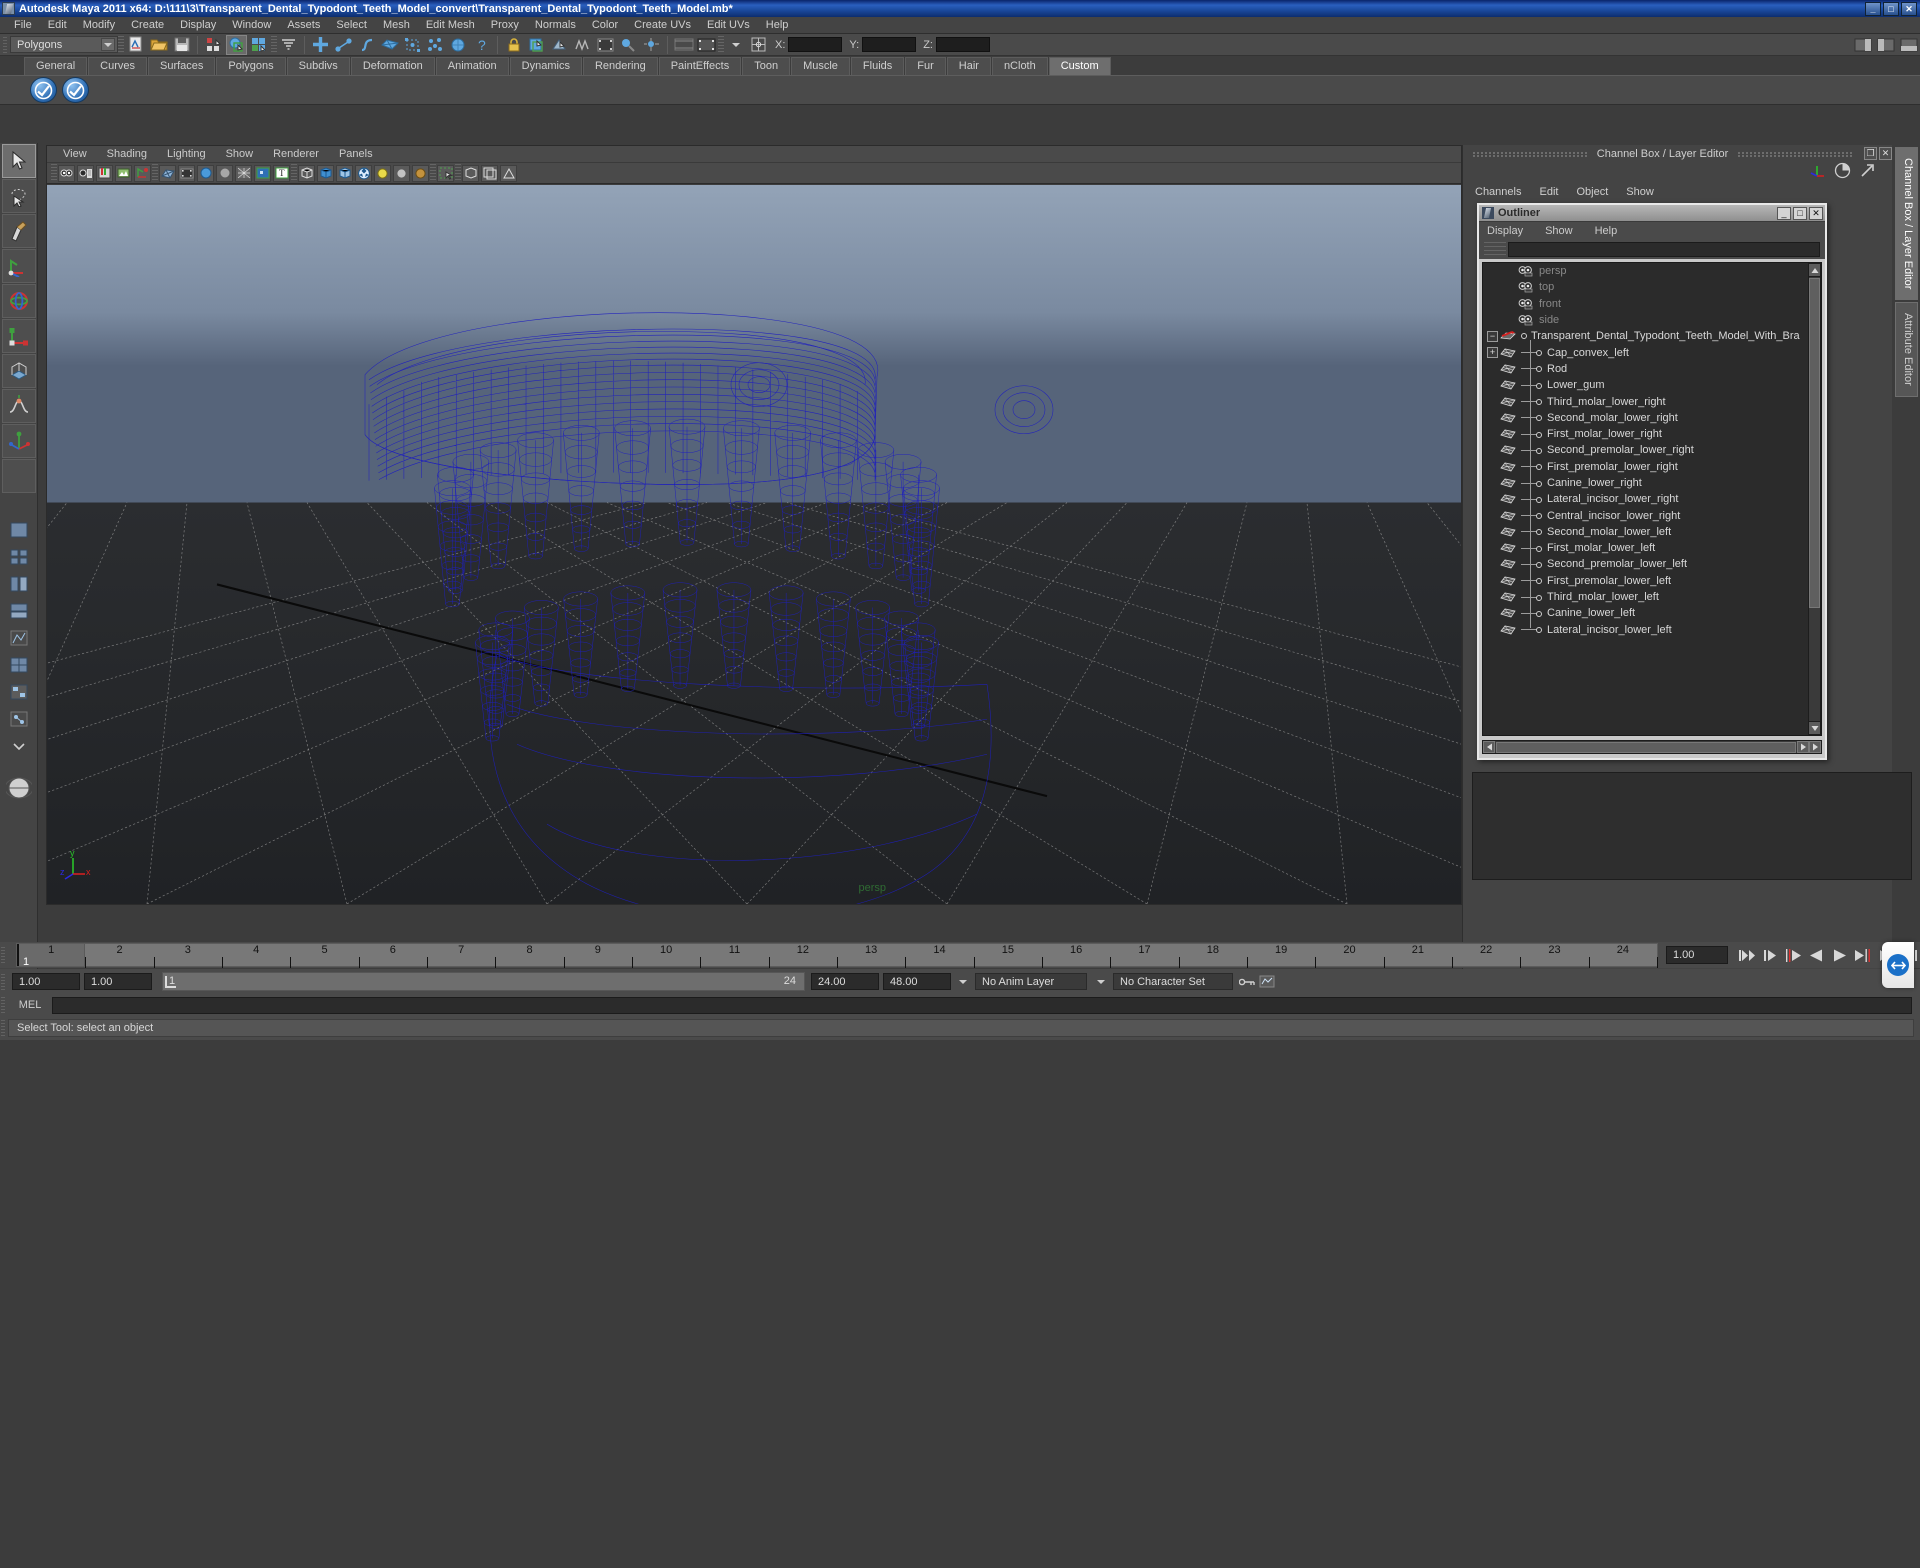  Describe the element at coordinates (19, 441) in the screenshot. I see `show-manipulator-tool-button` at that location.